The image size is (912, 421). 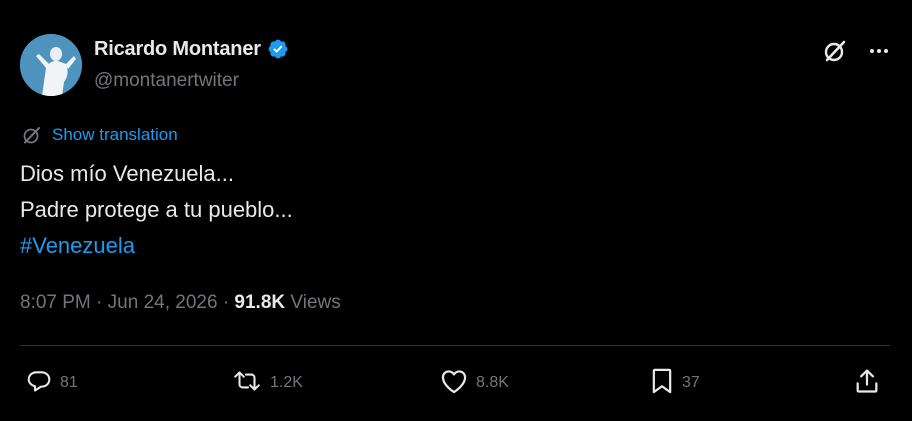 What do you see at coordinates (879, 53) in the screenshot?
I see `more-icon` at bounding box center [879, 53].